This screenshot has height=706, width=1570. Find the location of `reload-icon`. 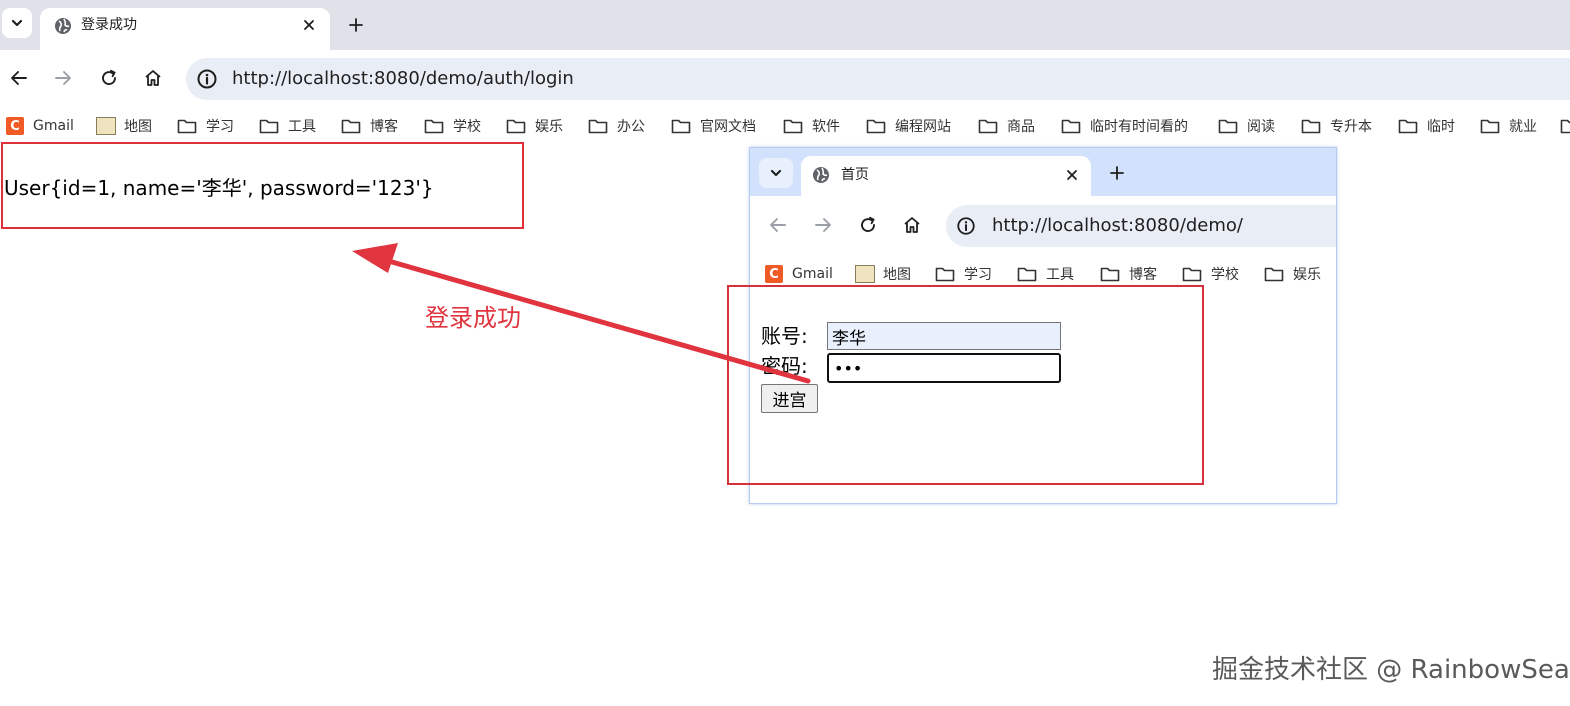

reload-icon is located at coordinates (868, 224).